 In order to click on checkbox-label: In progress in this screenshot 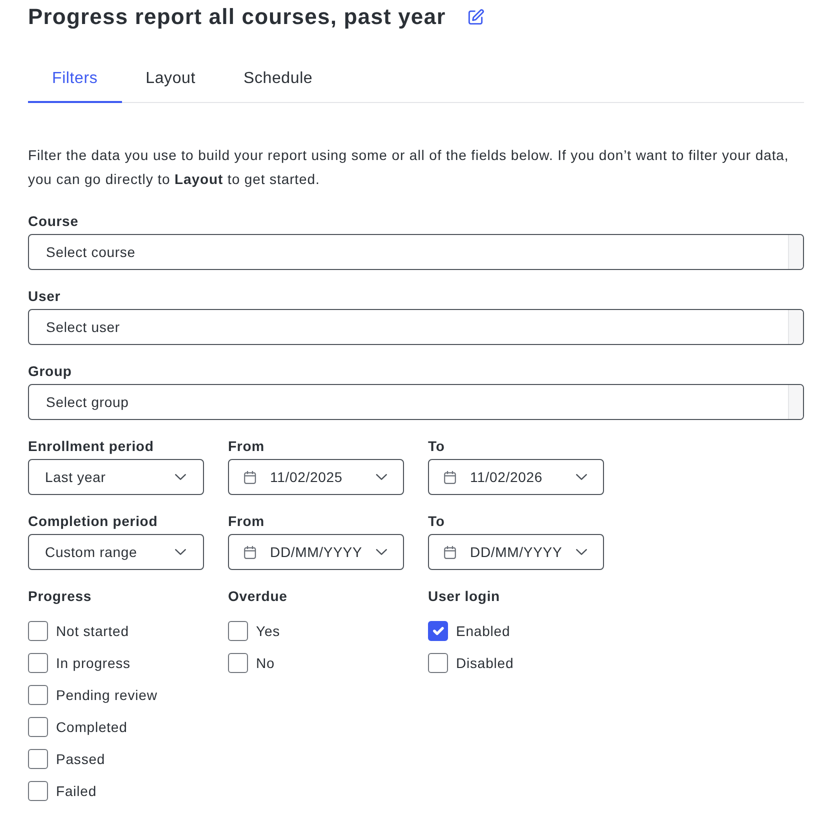, I will do `click(93, 663)`.